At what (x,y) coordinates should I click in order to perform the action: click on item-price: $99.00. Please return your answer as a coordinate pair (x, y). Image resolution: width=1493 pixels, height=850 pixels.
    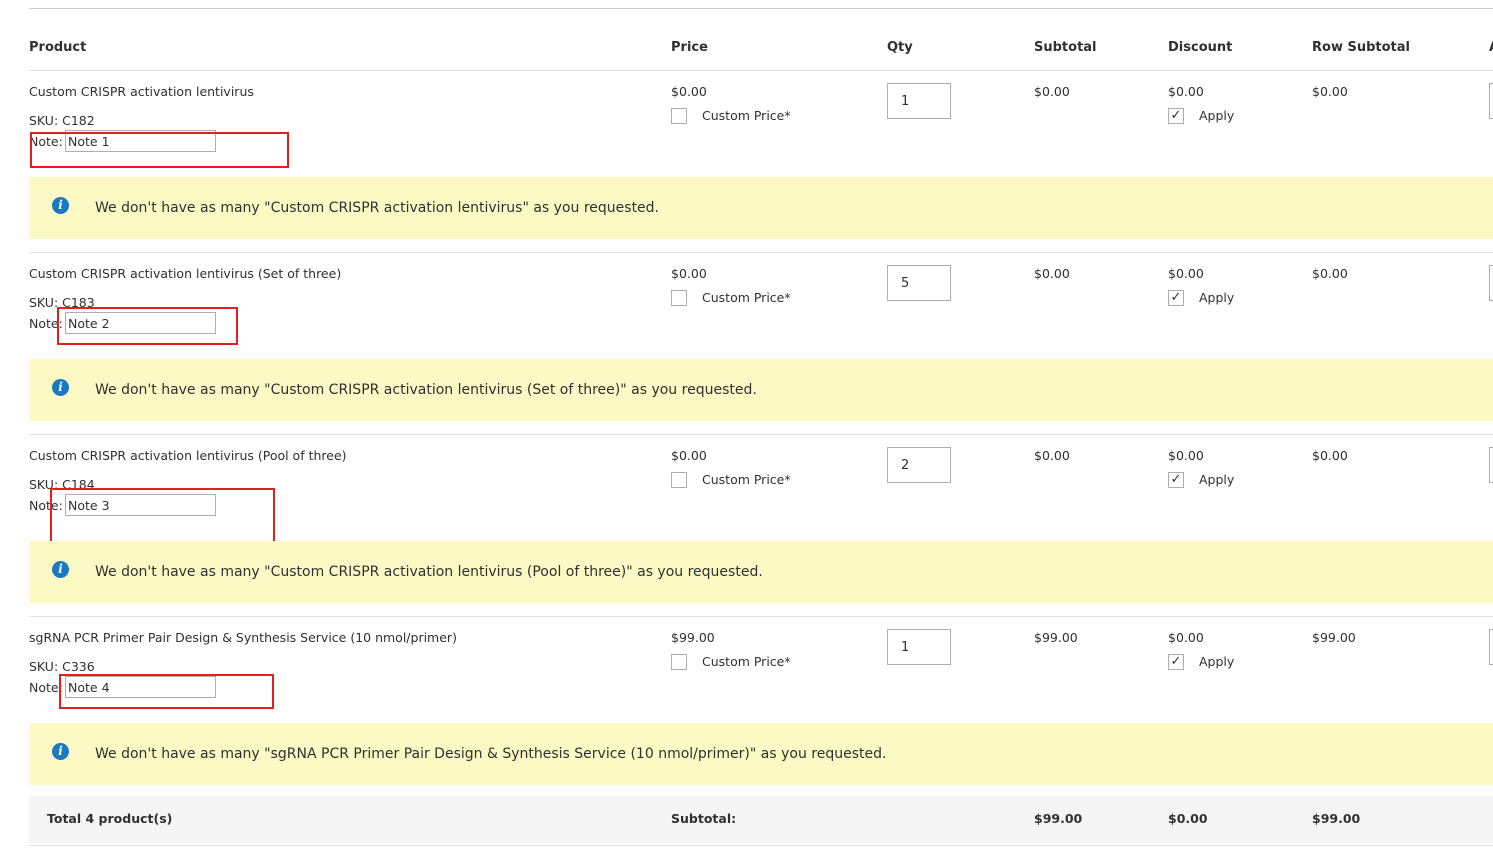
    Looking at the image, I should click on (693, 637).